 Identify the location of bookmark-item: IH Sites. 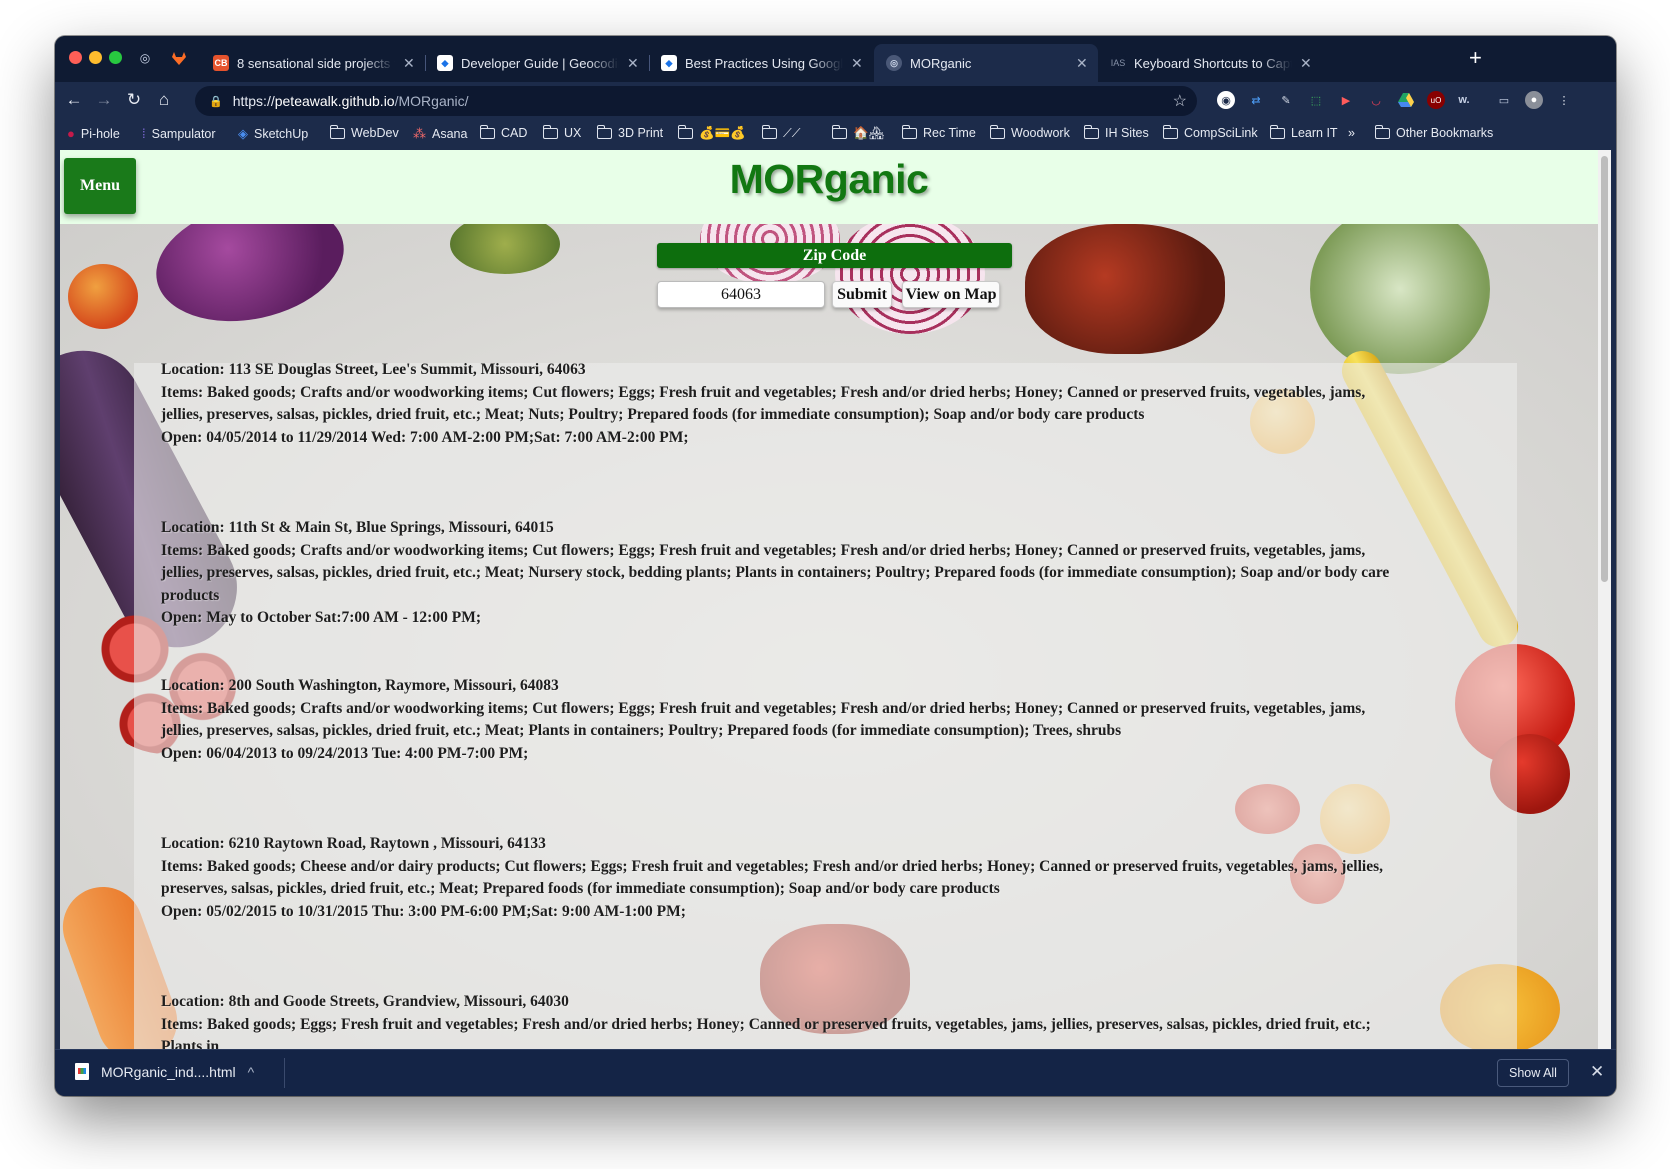
(1116, 132).